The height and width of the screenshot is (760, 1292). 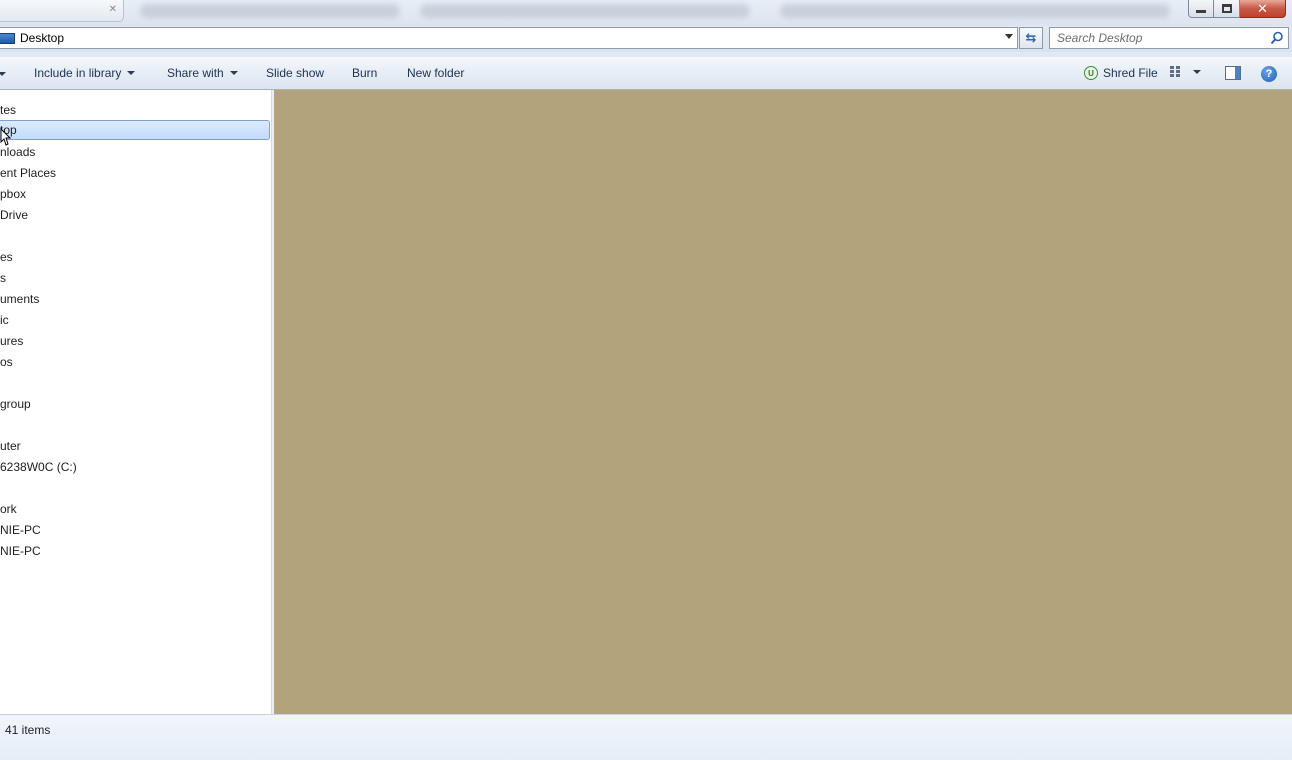 What do you see at coordinates (1130, 73) in the screenshot?
I see `shred-file-label: Shred File` at bounding box center [1130, 73].